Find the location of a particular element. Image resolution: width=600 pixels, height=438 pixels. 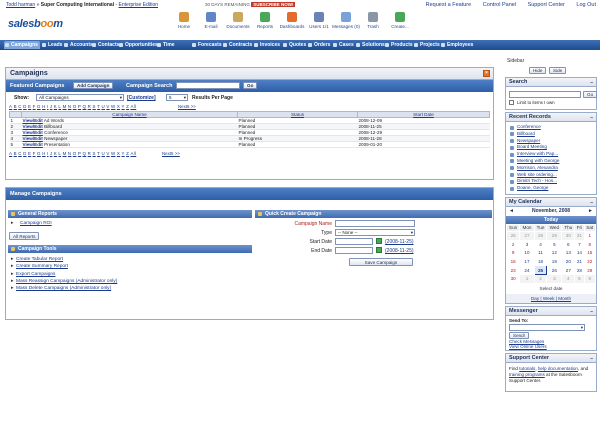

calendar-day: 27 is located at coordinates (527, 235).